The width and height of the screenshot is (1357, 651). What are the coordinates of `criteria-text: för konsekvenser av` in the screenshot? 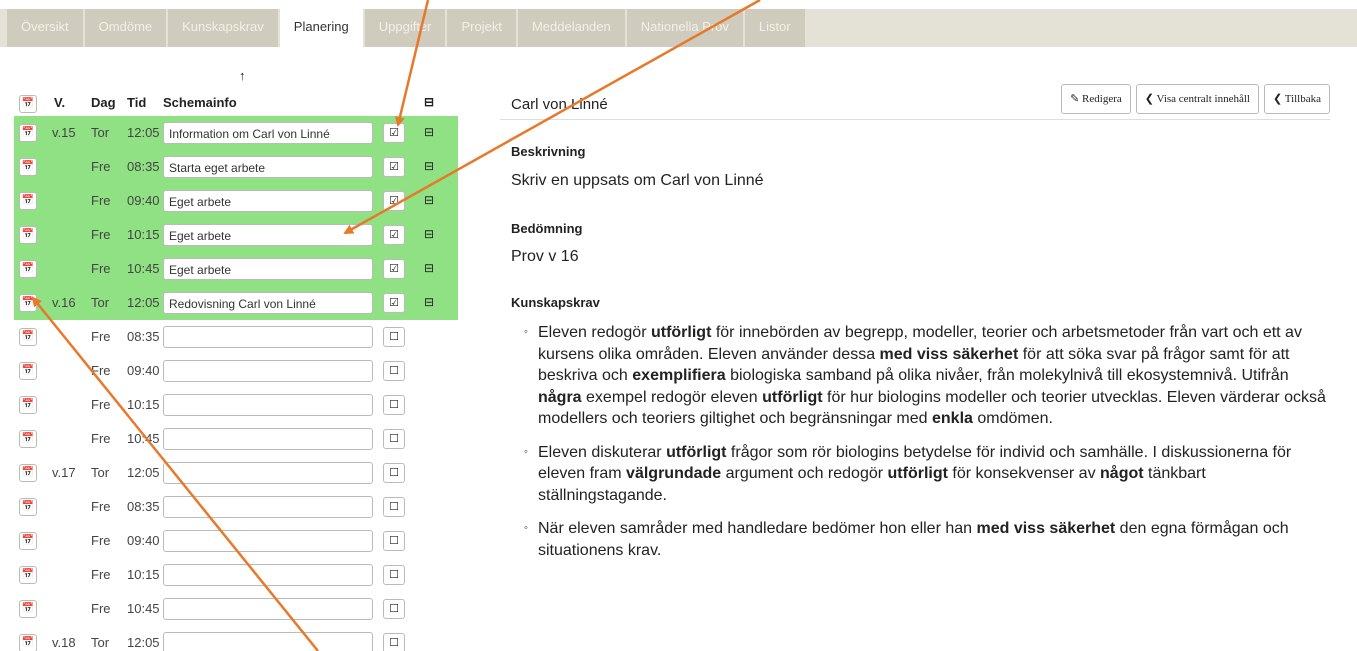 It's located at (1024, 473).